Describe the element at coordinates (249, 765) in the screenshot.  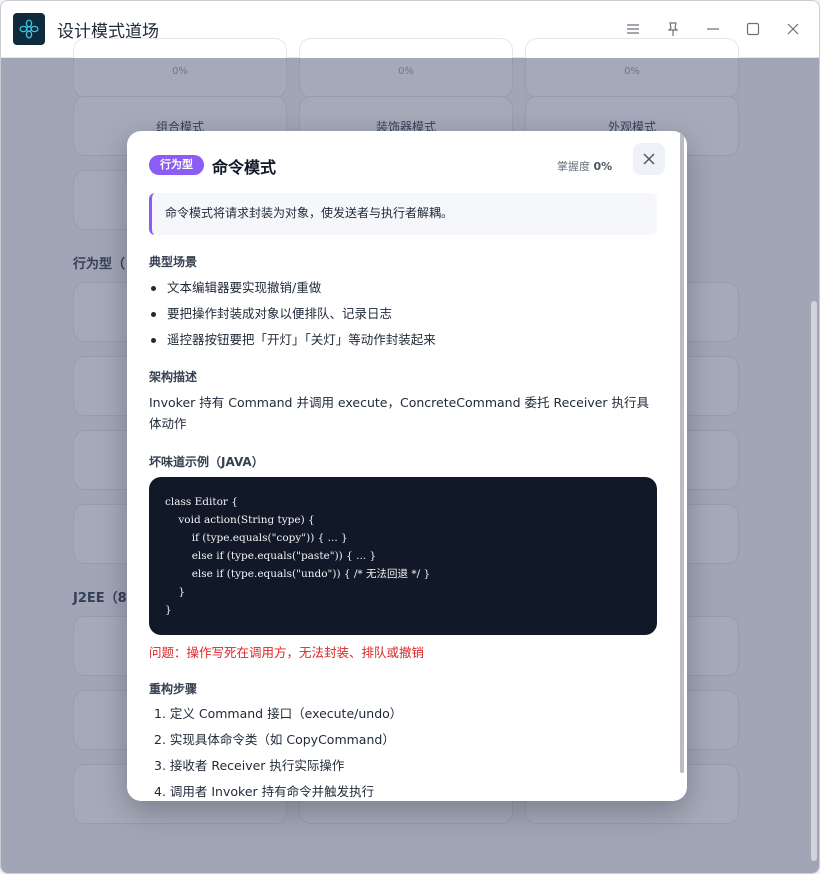
I see `step-item: 3. 接收者 Receiver 执行实际操作` at that location.